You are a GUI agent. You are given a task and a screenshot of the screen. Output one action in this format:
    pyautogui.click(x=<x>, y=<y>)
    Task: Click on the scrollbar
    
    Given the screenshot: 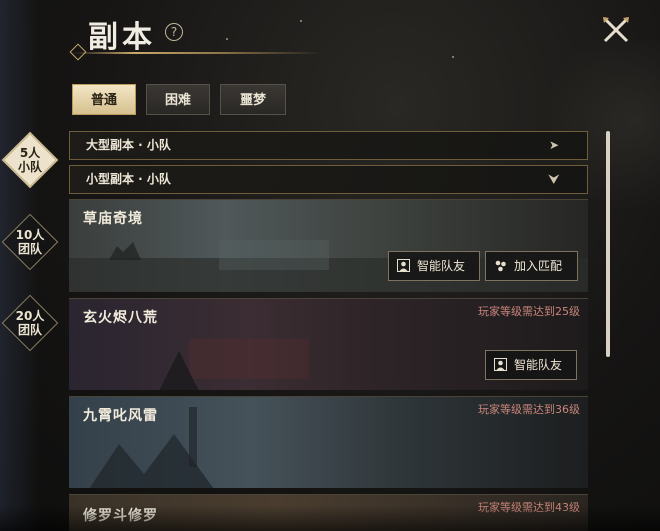 What is the action you would take?
    pyautogui.click(x=608, y=244)
    